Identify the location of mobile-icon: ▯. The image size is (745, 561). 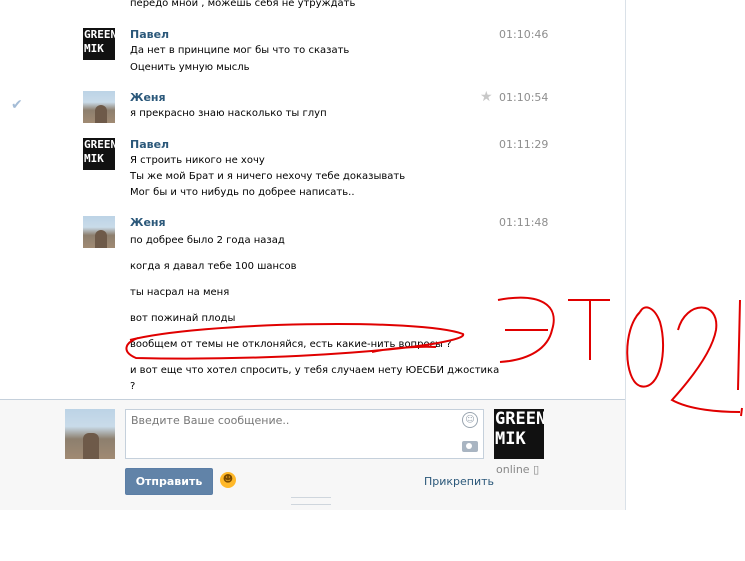
(536, 469).